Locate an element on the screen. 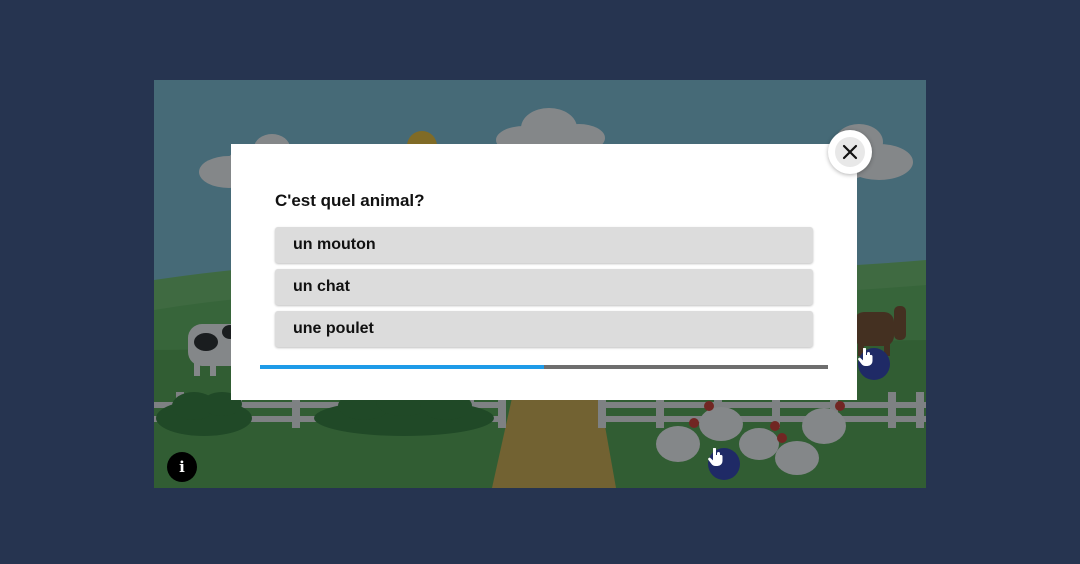 This screenshot has width=1080, height=564. close-icon is located at coordinates (850, 152).